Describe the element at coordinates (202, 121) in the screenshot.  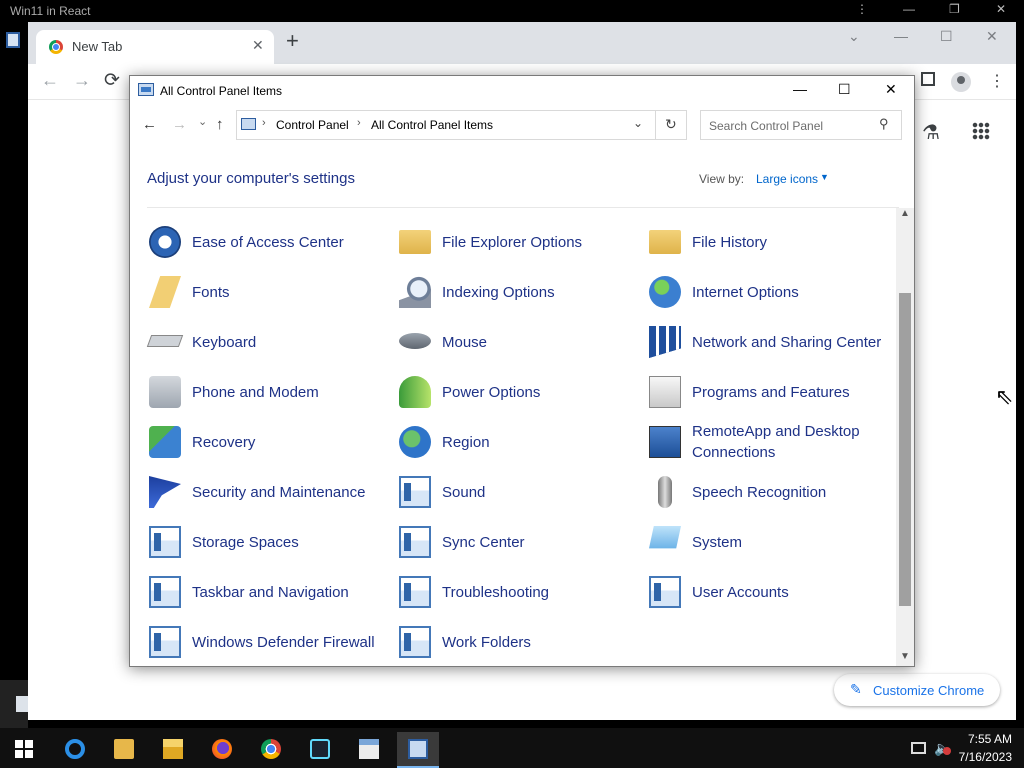
I see `recent-locations-icon: ⌄` at that location.